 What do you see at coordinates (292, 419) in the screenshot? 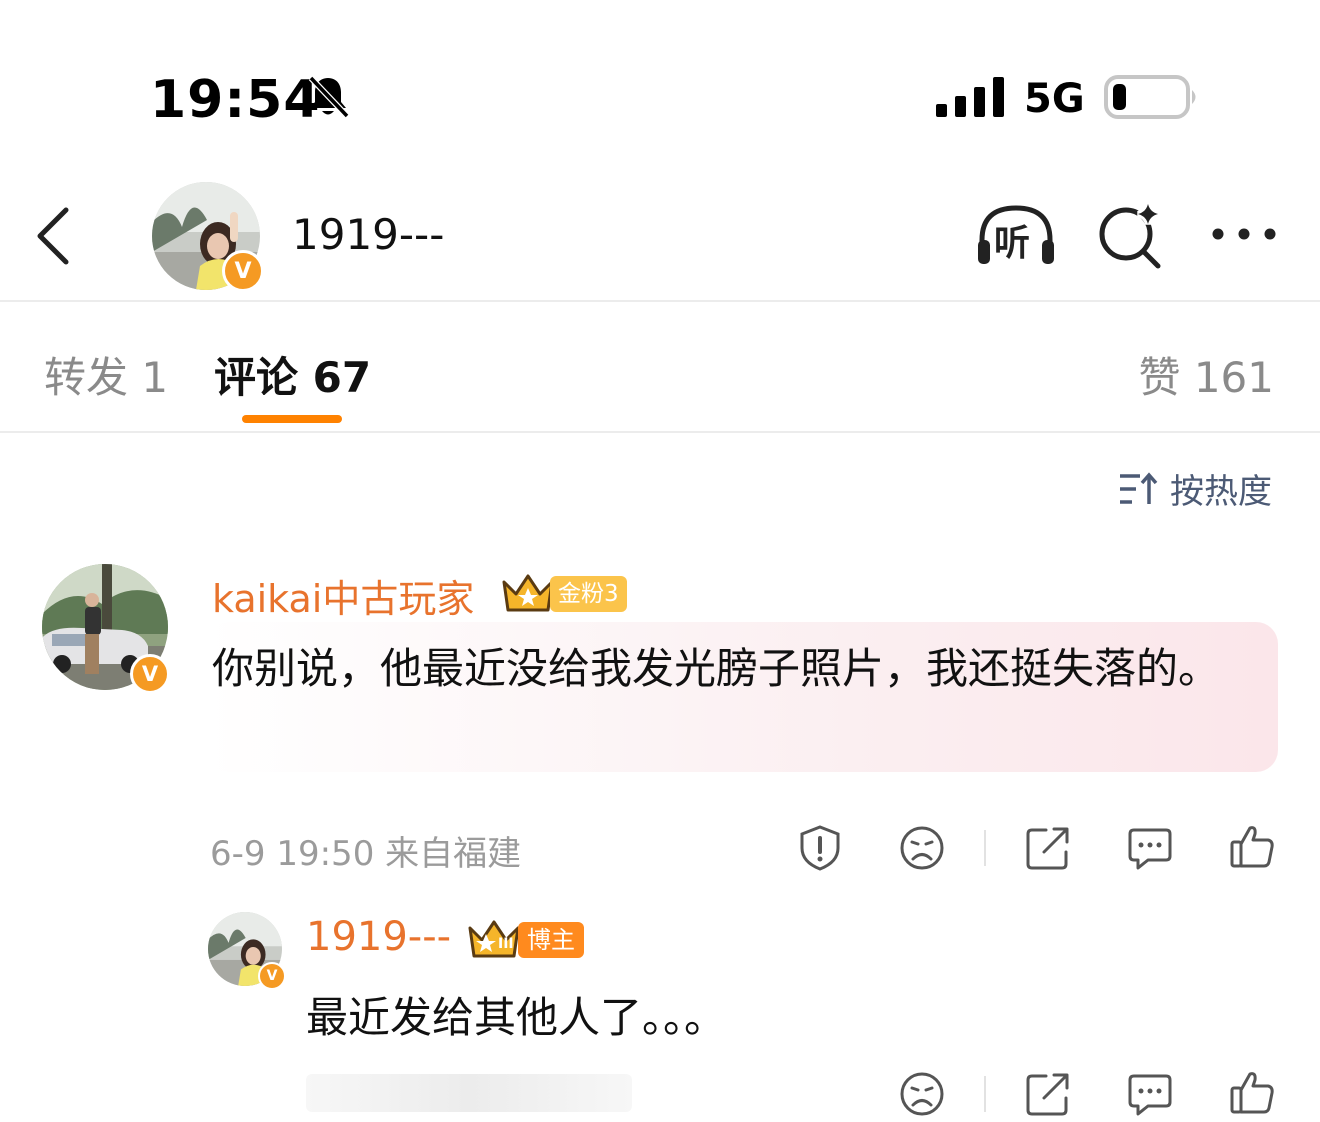
I see `tab-active-indicator` at bounding box center [292, 419].